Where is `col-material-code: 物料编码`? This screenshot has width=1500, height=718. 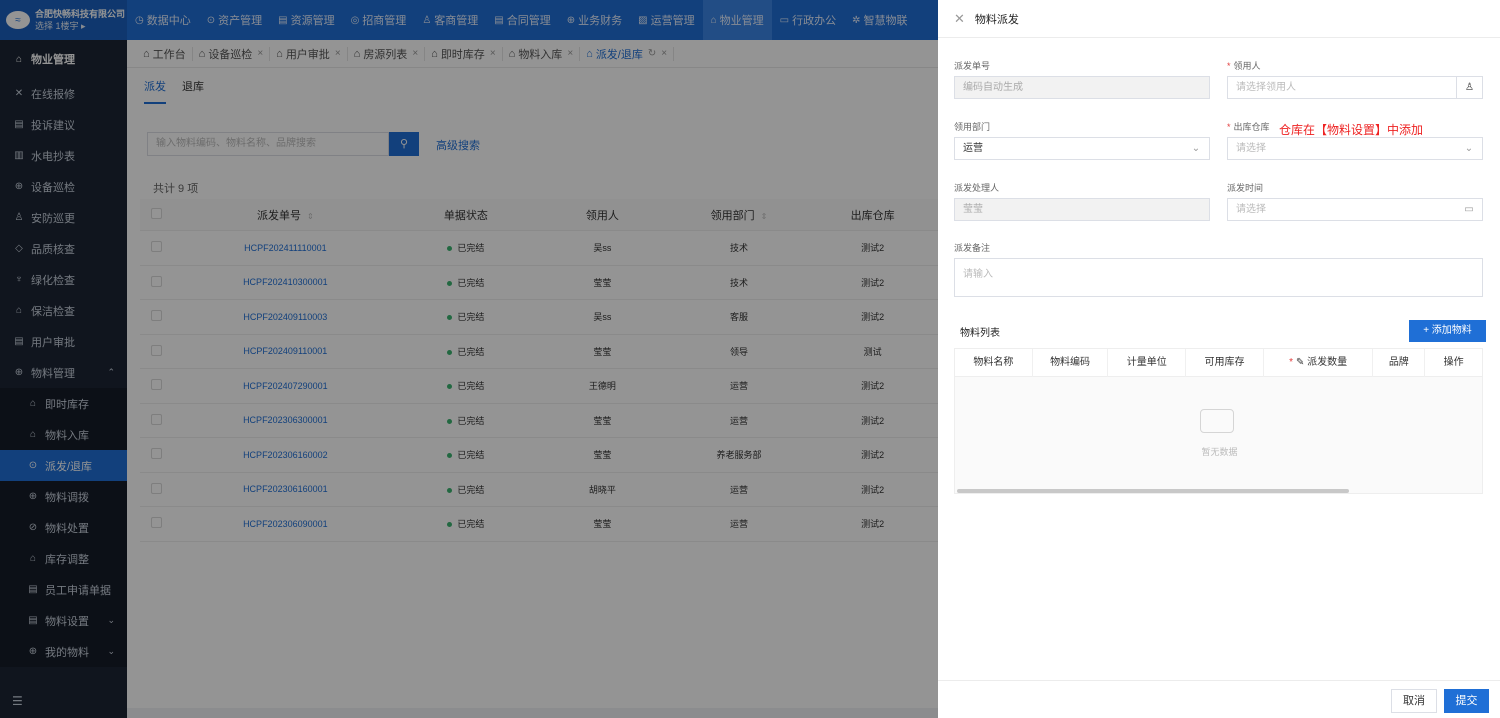
col-material-code: 物料编码 is located at coordinates (1071, 362).